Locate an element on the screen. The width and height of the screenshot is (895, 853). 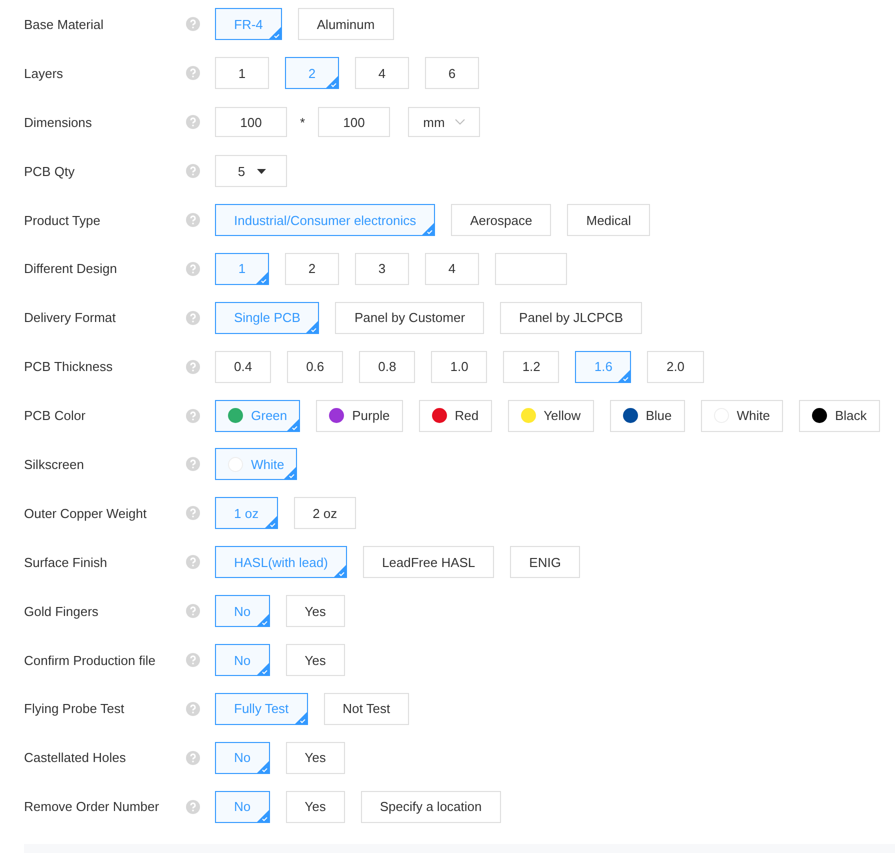
option-button: 2 is located at coordinates (312, 268).